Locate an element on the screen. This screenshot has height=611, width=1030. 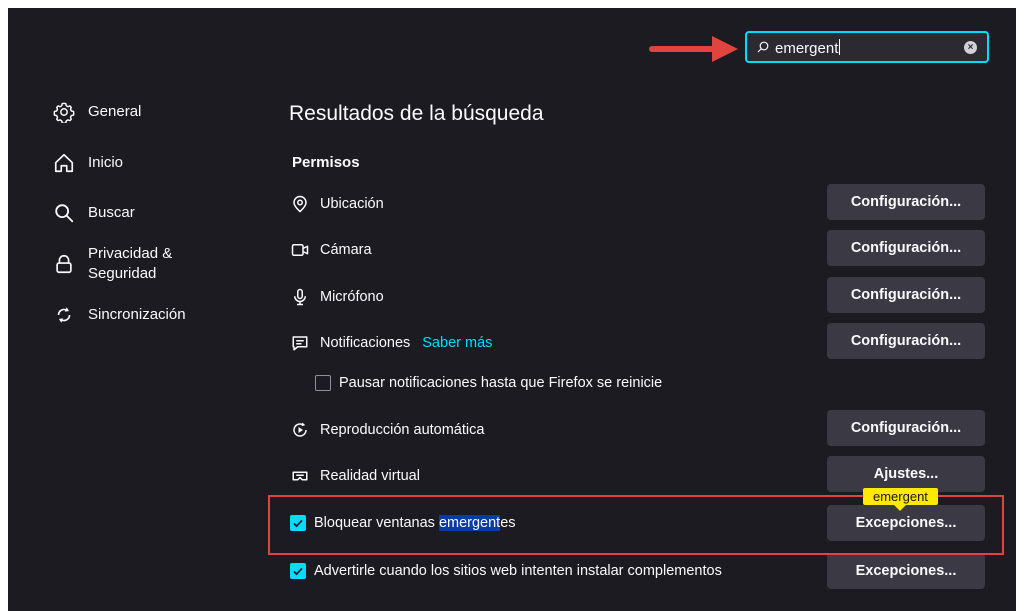
sidebar-item-sincronizacion: Sincronización is located at coordinates (119, 315).